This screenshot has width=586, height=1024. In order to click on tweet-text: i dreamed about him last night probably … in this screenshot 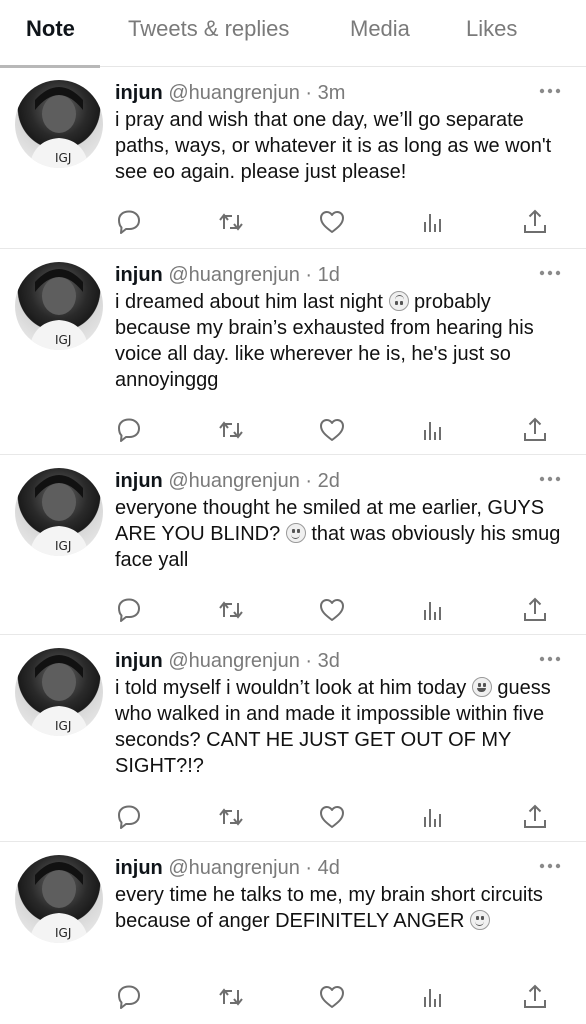, I will do `click(340, 341)`.